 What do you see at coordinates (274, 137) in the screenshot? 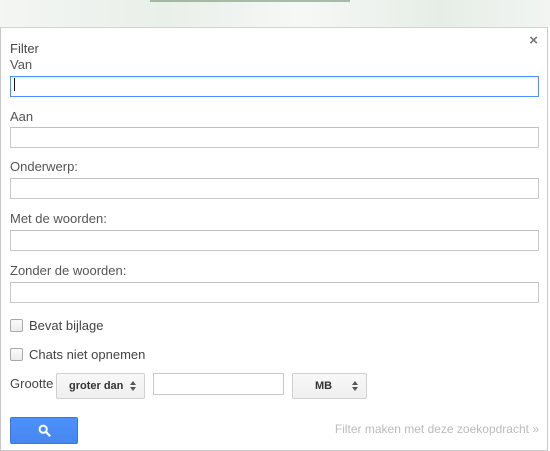
I see `to-field` at bounding box center [274, 137].